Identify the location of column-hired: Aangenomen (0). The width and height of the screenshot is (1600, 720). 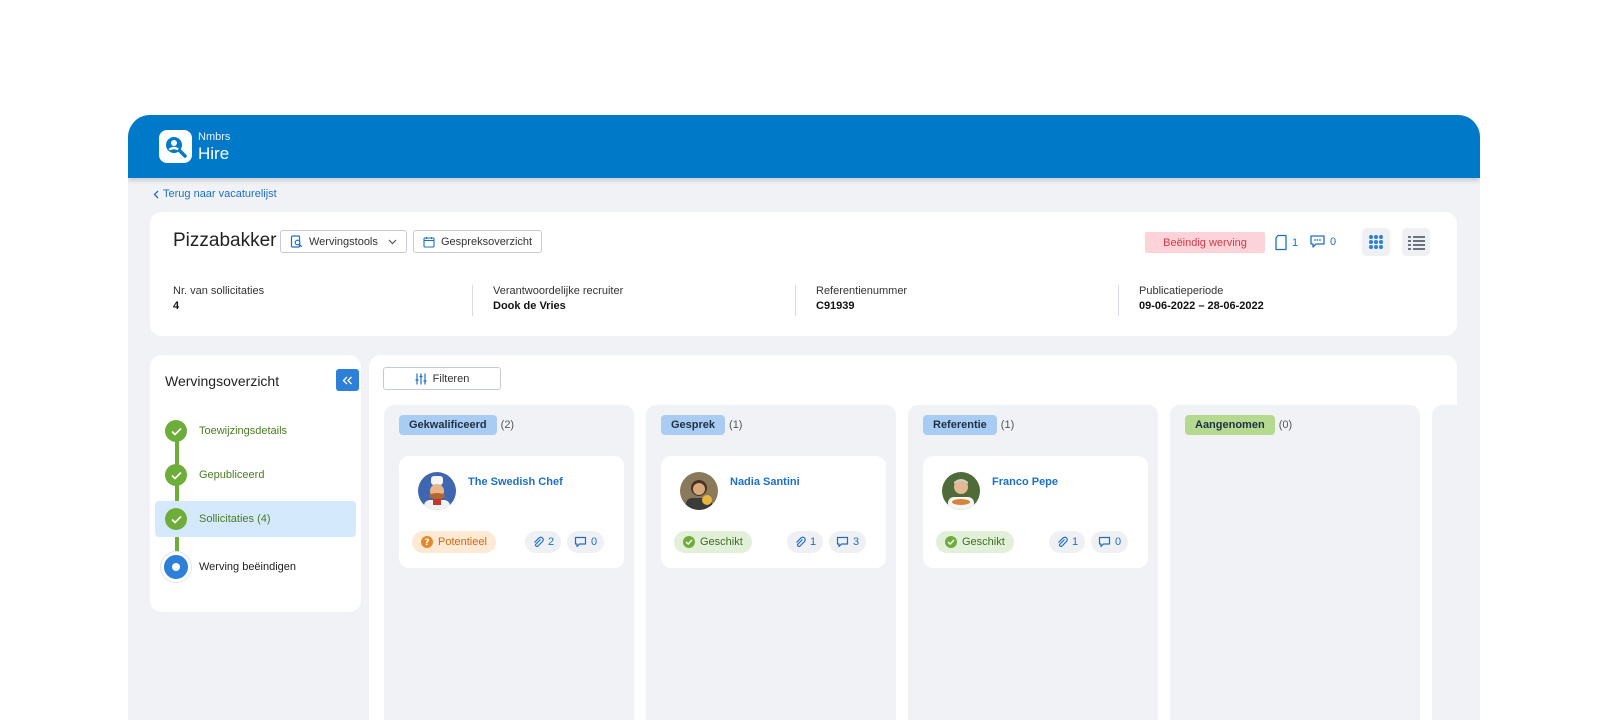
(1295, 562).